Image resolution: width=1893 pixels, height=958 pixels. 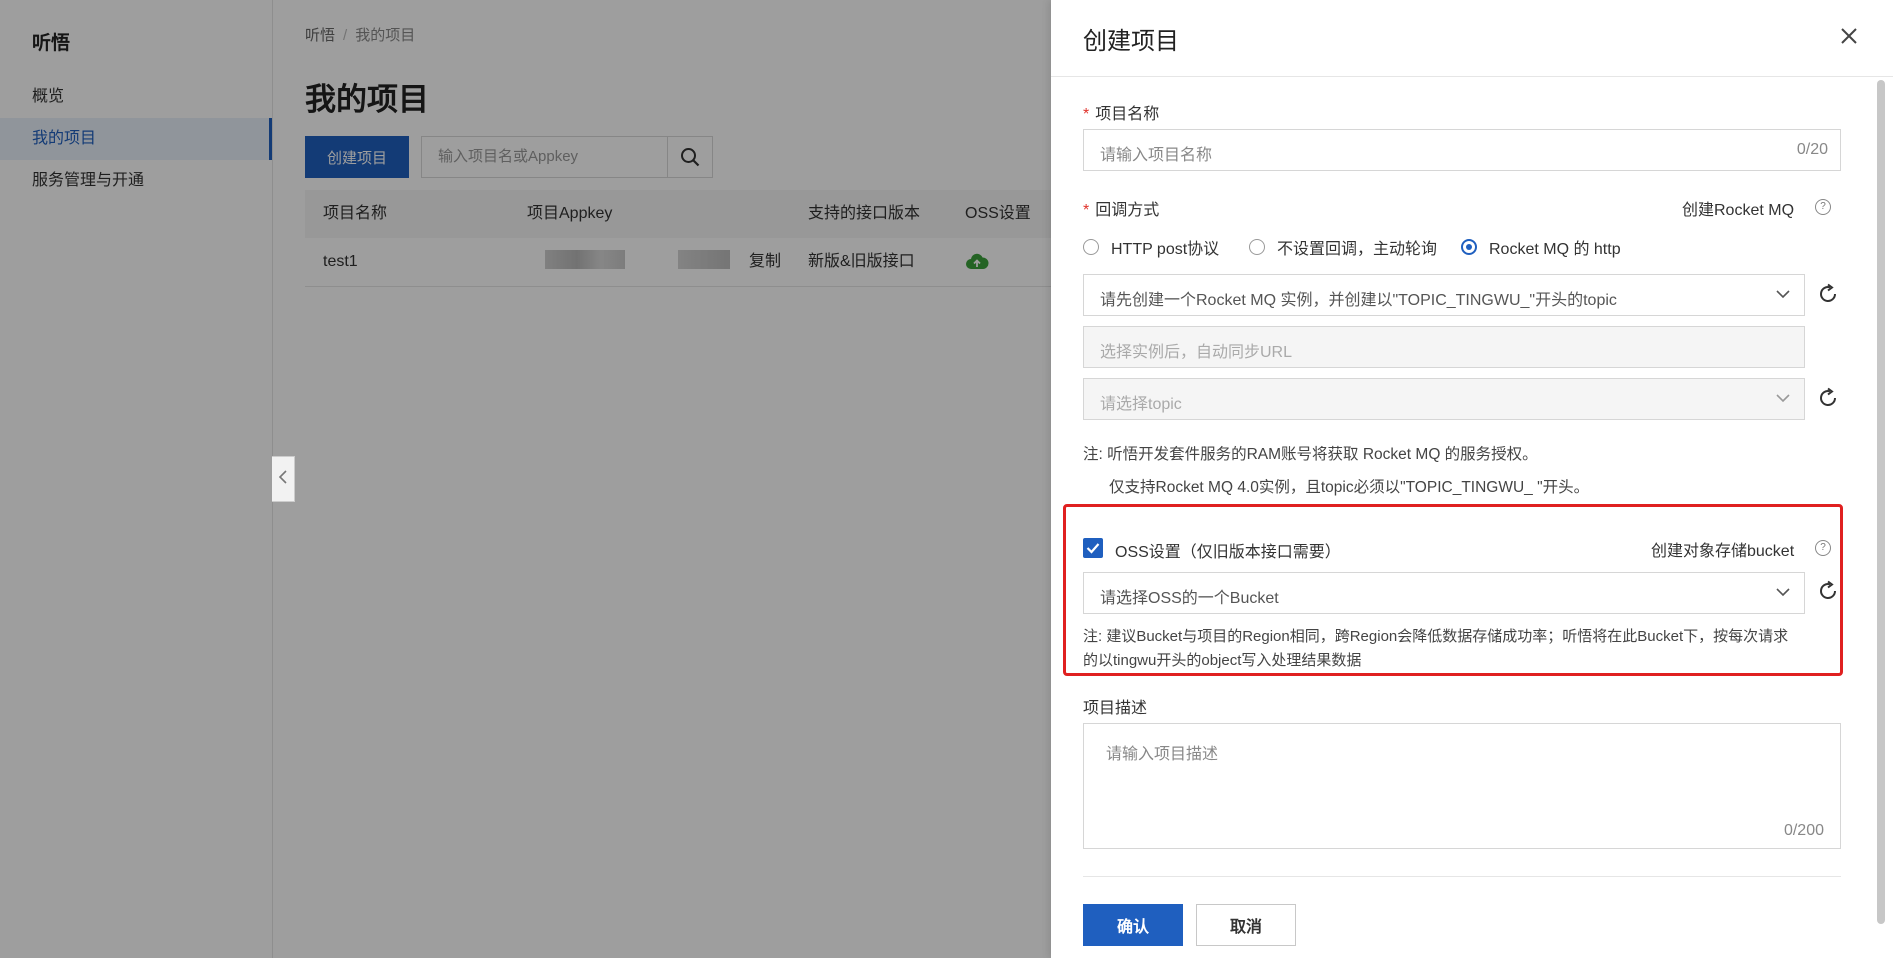 What do you see at coordinates (1156, 155) in the screenshot?
I see `project-name-placeholder: 请输入项目名称` at bounding box center [1156, 155].